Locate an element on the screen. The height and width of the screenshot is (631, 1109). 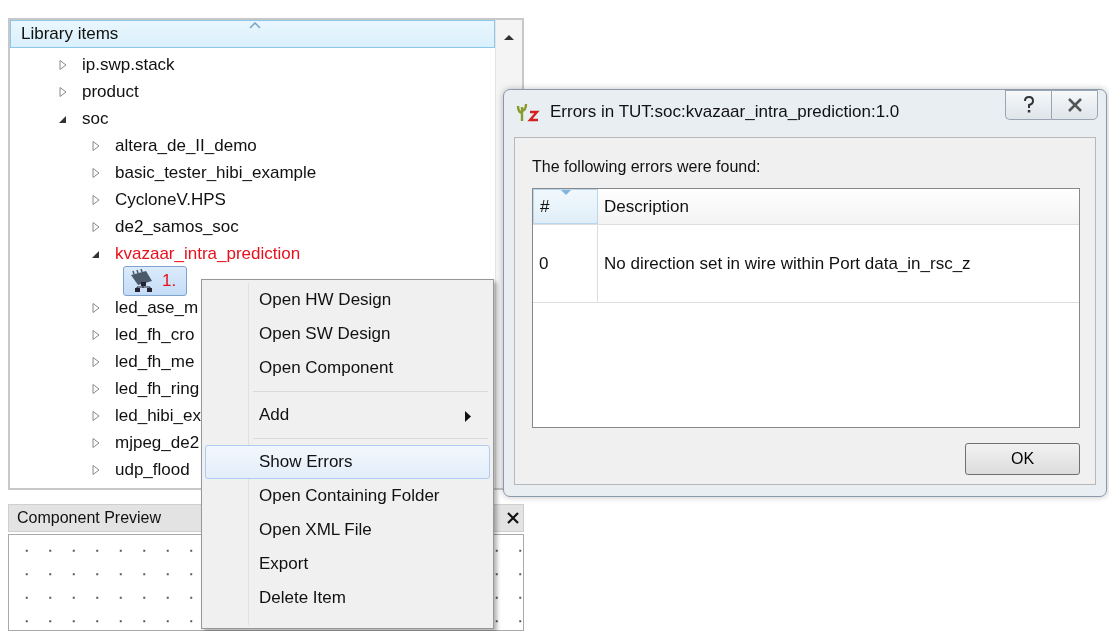
tree-item: de2_samos_soc is located at coordinates (177, 226).